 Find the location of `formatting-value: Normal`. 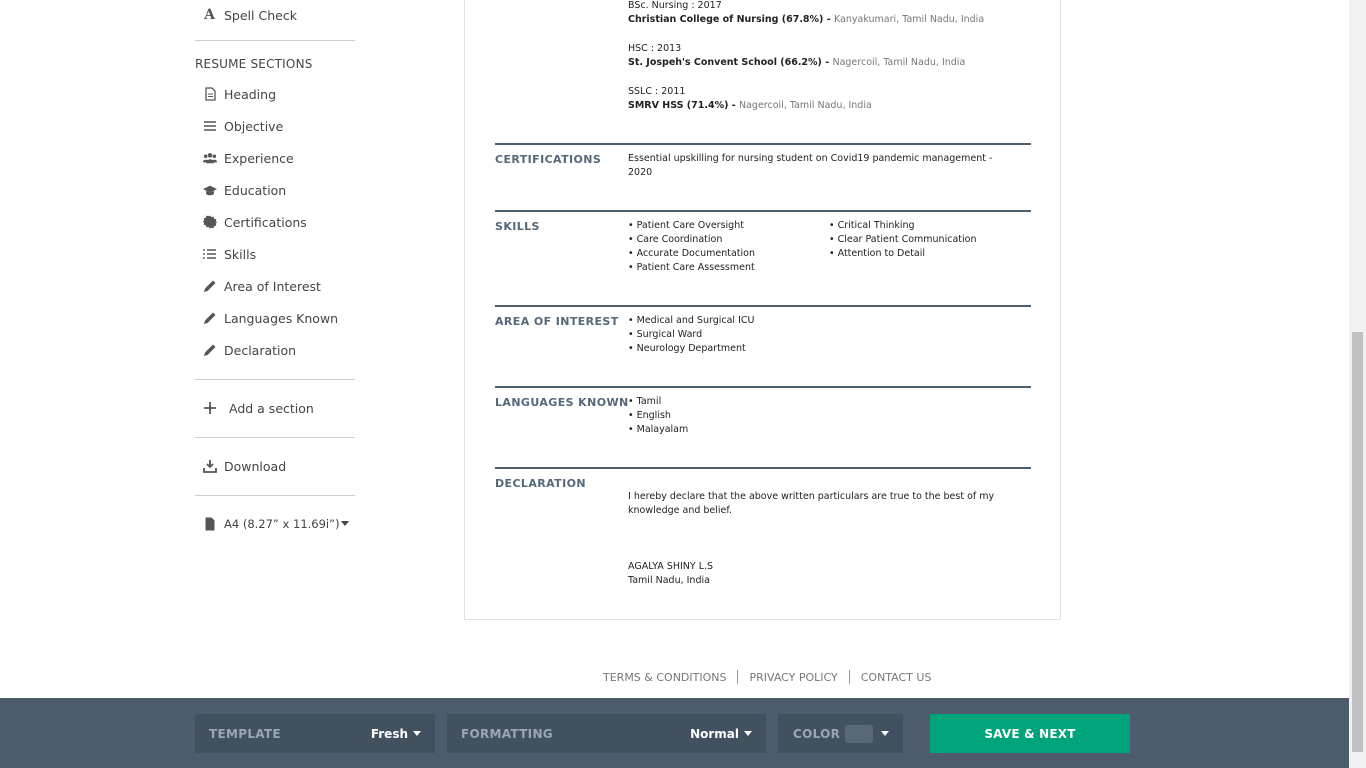

formatting-value: Normal is located at coordinates (714, 733).